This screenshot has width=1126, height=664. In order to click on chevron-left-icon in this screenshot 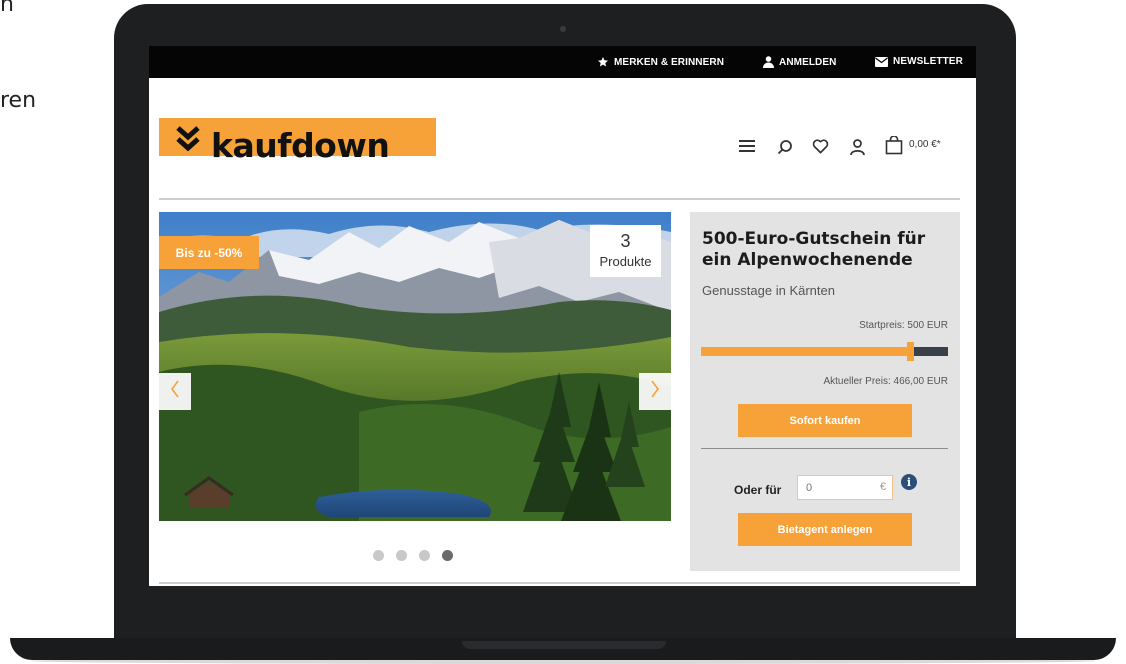, I will do `click(175, 391)`.